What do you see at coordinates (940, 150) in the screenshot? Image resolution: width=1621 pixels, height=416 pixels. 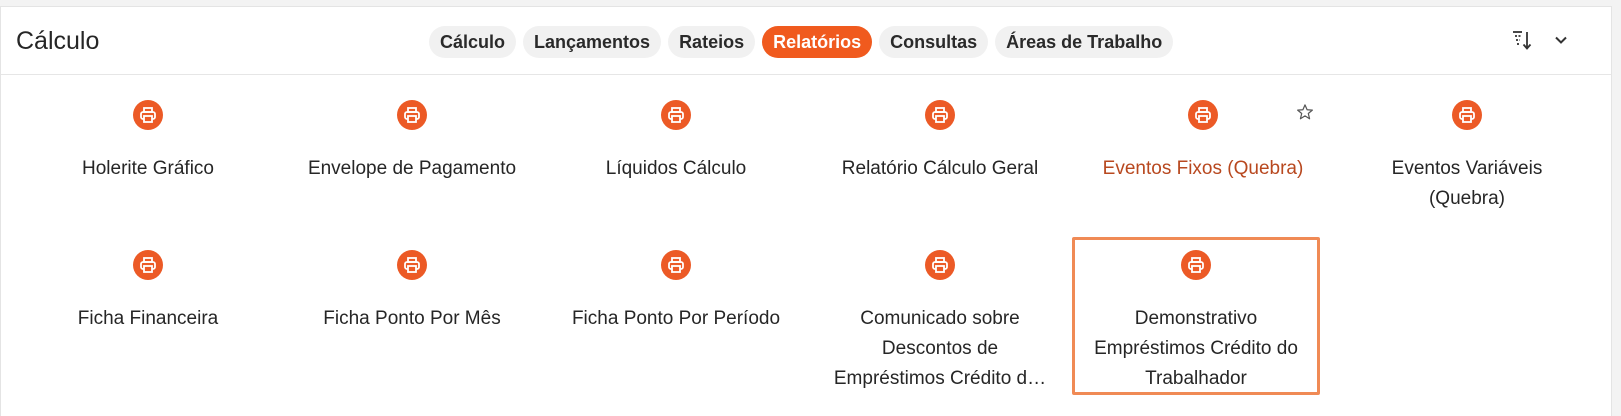 I see `report-relatorio-calculo-geral: Relatório Cálculo Geral` at bounding box center [940, 150].